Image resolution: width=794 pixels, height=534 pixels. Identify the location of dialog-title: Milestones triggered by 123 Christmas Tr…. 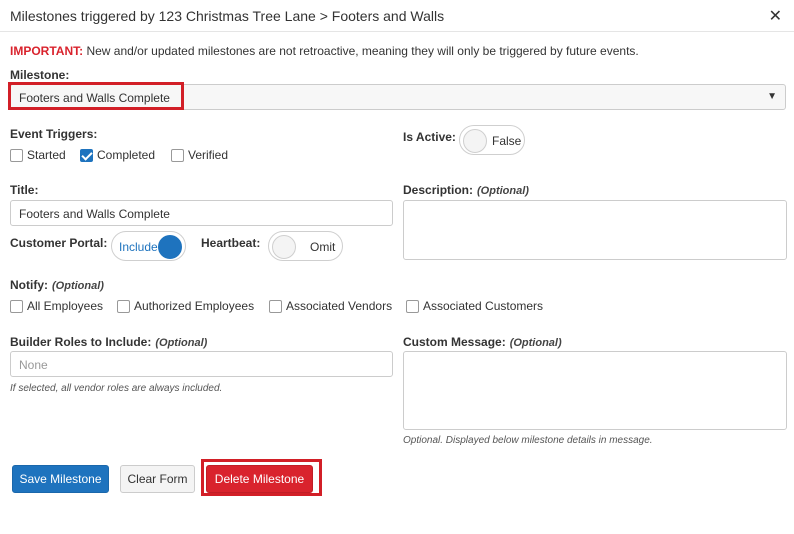
(227, 16).